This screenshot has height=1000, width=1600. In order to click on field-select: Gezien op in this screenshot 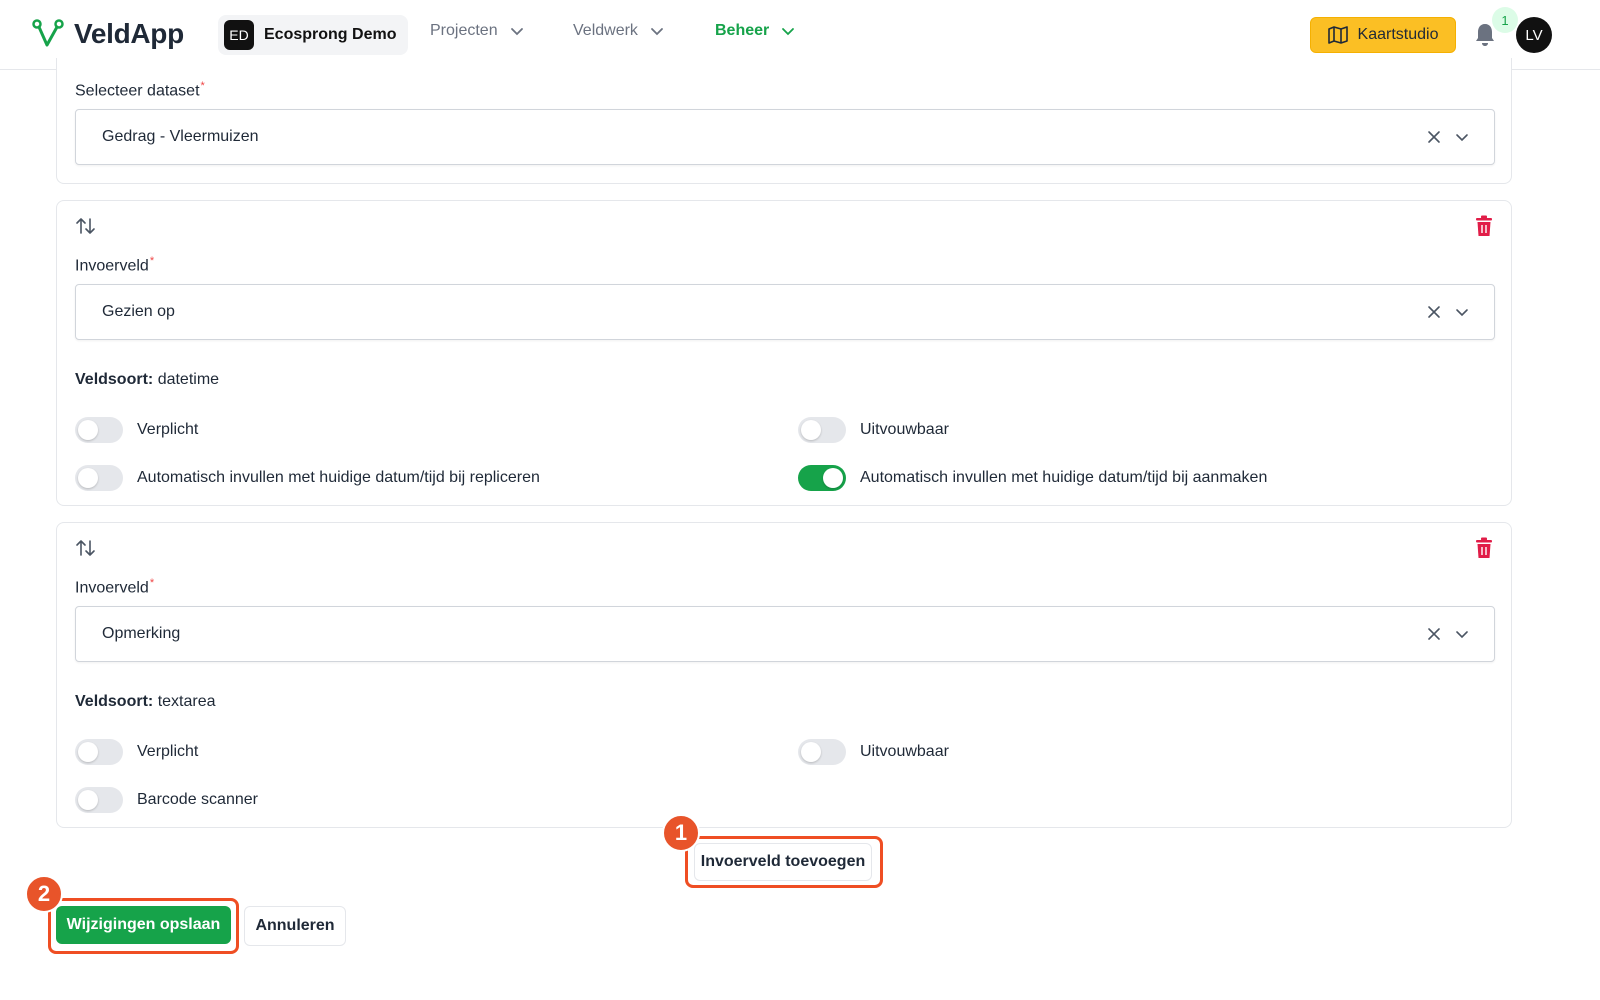, I will do `click(785, 312)`.